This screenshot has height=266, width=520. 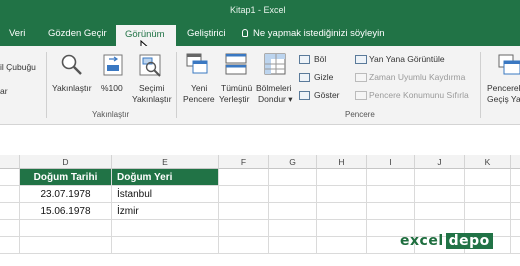 I want to click on unhide-icon, so click(x=304, y=95).